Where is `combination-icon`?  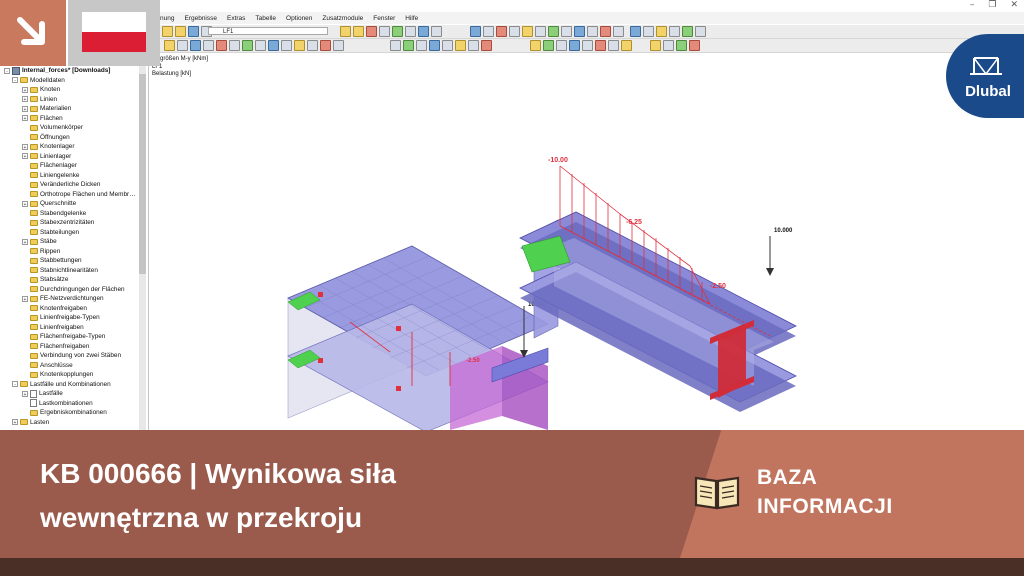 combination-icon is located at coordinates (338, 45).